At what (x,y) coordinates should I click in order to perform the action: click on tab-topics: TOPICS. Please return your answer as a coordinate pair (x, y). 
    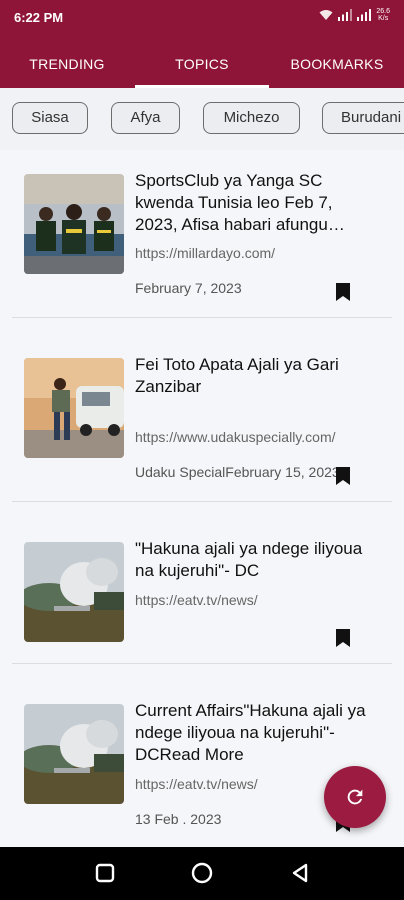
    Looking at the image, I should click on (202, 66).